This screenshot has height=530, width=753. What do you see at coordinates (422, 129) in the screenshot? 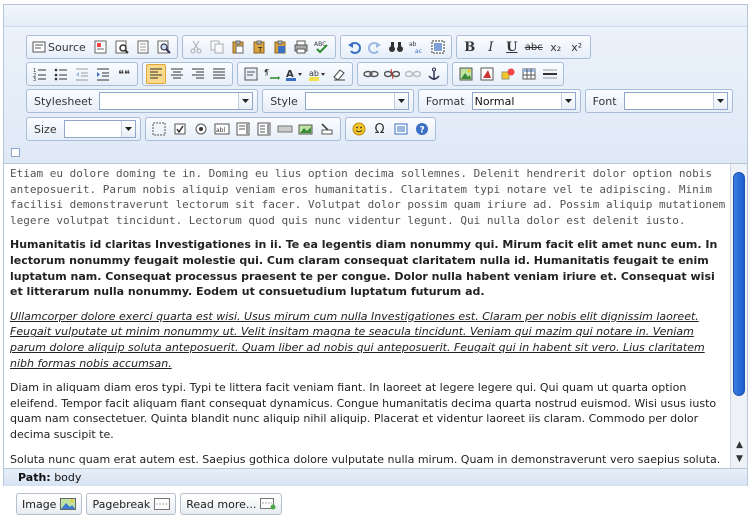
I see `about-button: ?` at bounding box center [422, 129].